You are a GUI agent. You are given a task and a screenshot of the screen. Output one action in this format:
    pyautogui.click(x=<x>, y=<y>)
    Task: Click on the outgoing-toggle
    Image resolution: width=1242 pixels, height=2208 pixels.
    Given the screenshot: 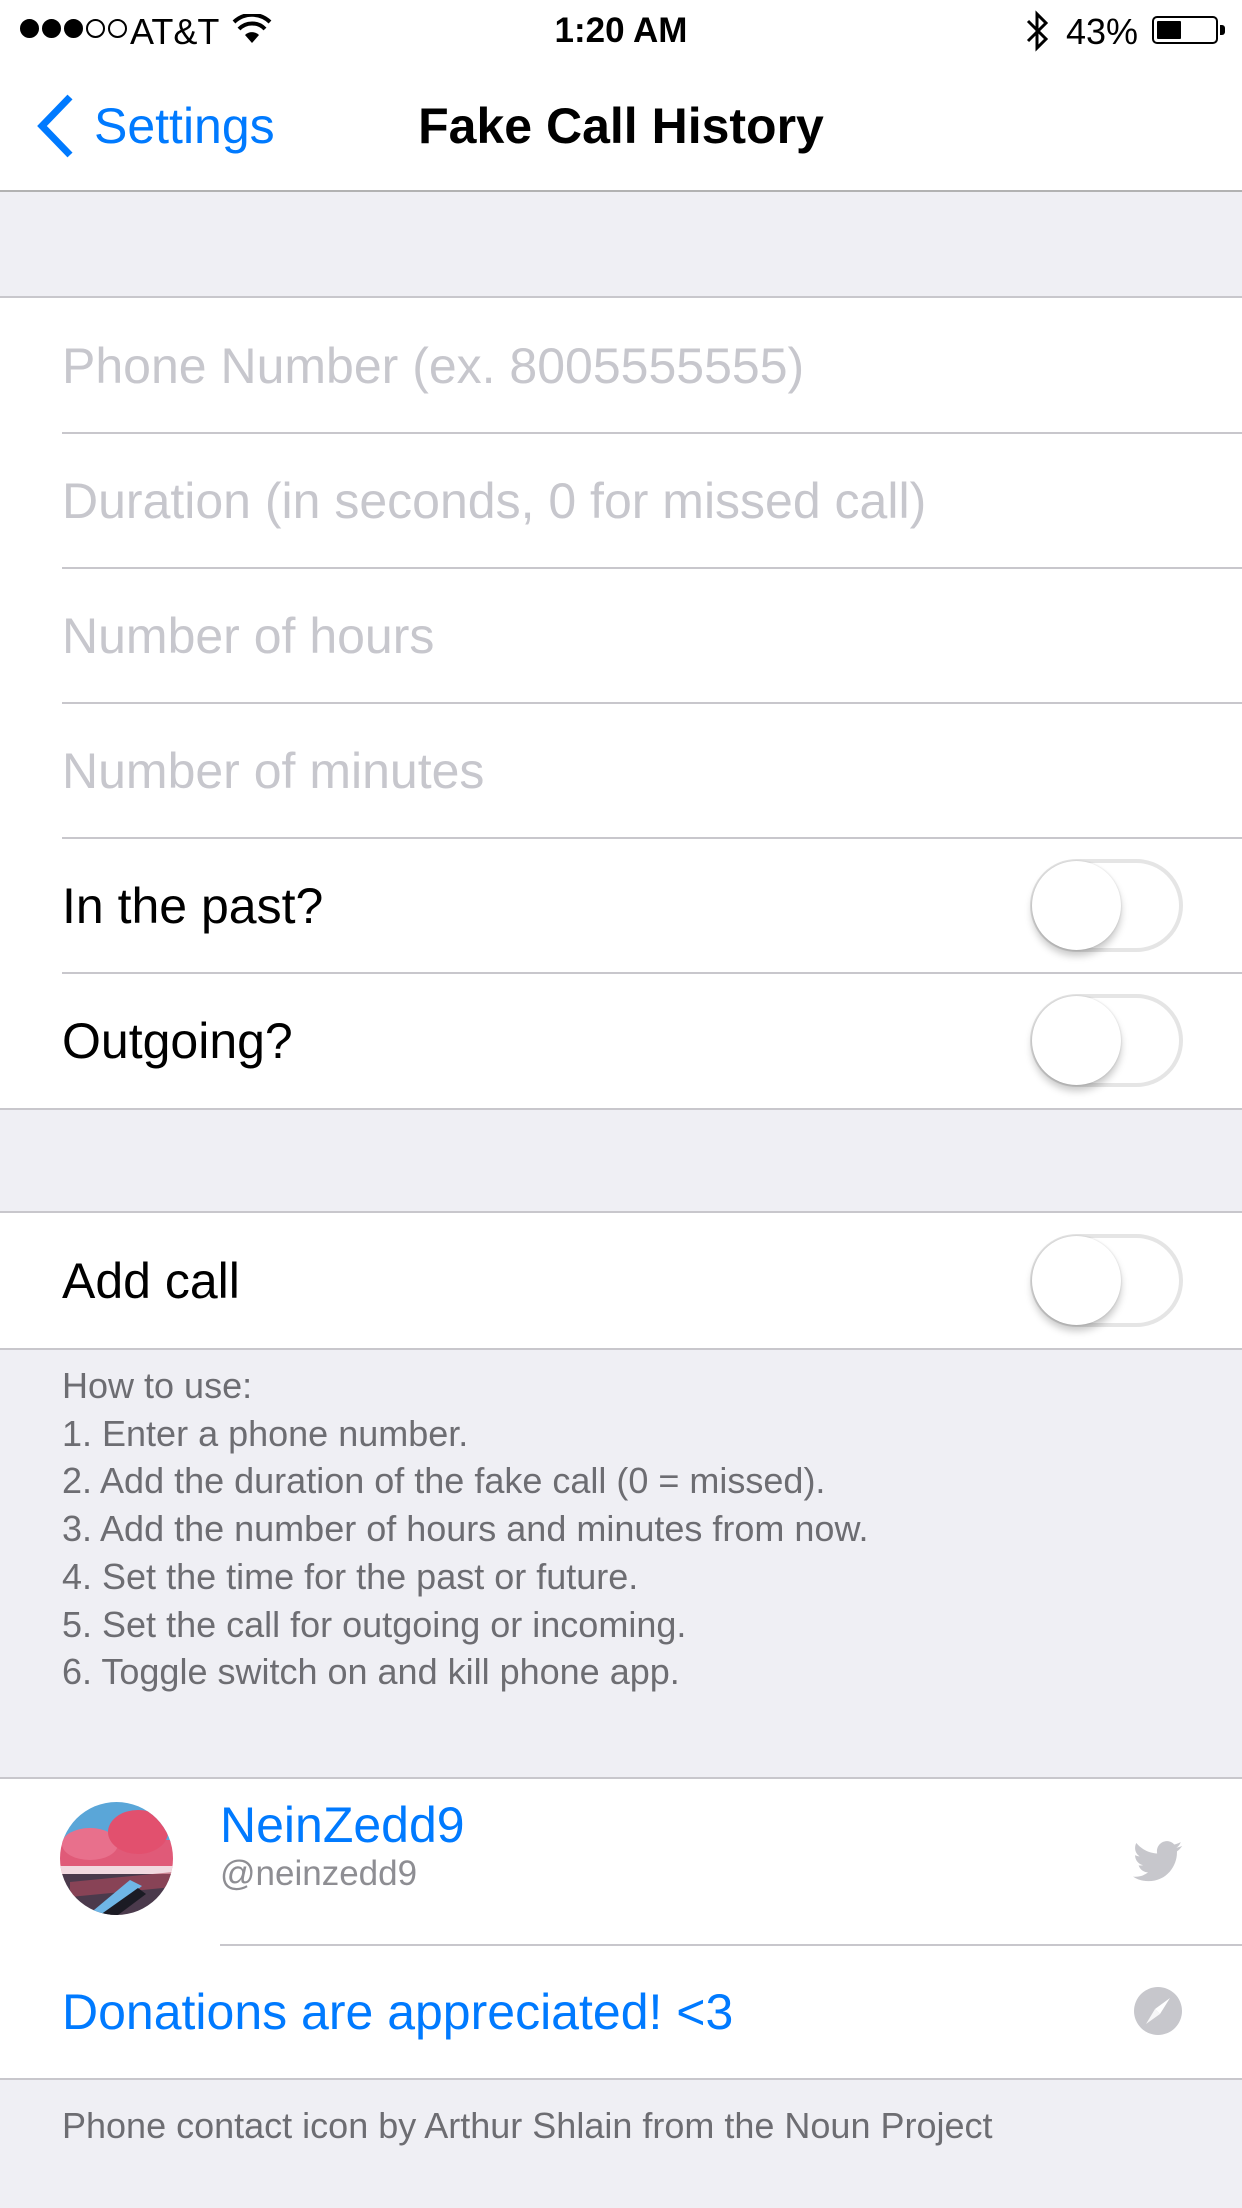 What is the action you would take?
    pyautogui.click(x=1106, y=1040)
    